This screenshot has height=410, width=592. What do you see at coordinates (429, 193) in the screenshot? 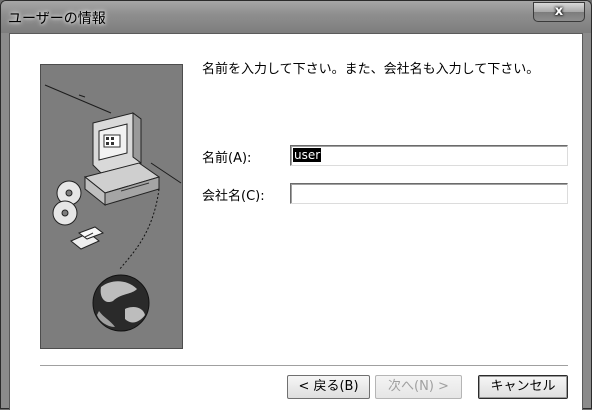
I see `company-field` at bounding box center [429, 193].